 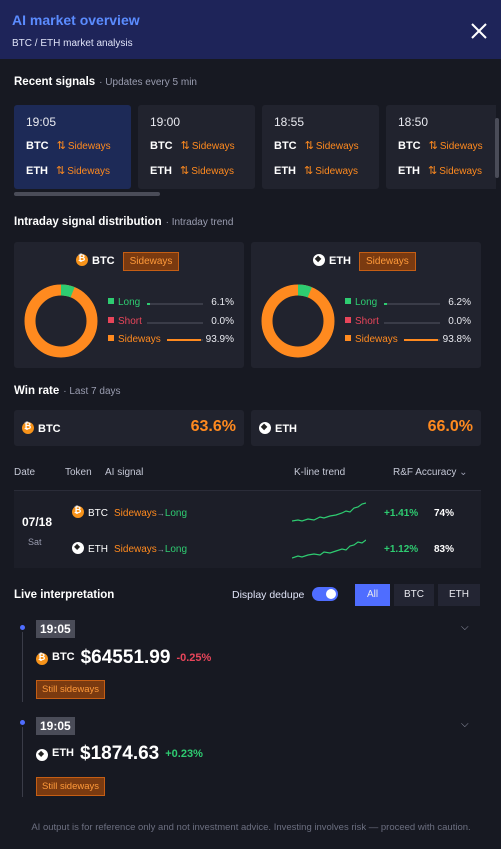 What do you see at coordinates (320, 472) in the screenshot?
I see `column-header-trend: K-line trend` at bounding box center [320, 472].